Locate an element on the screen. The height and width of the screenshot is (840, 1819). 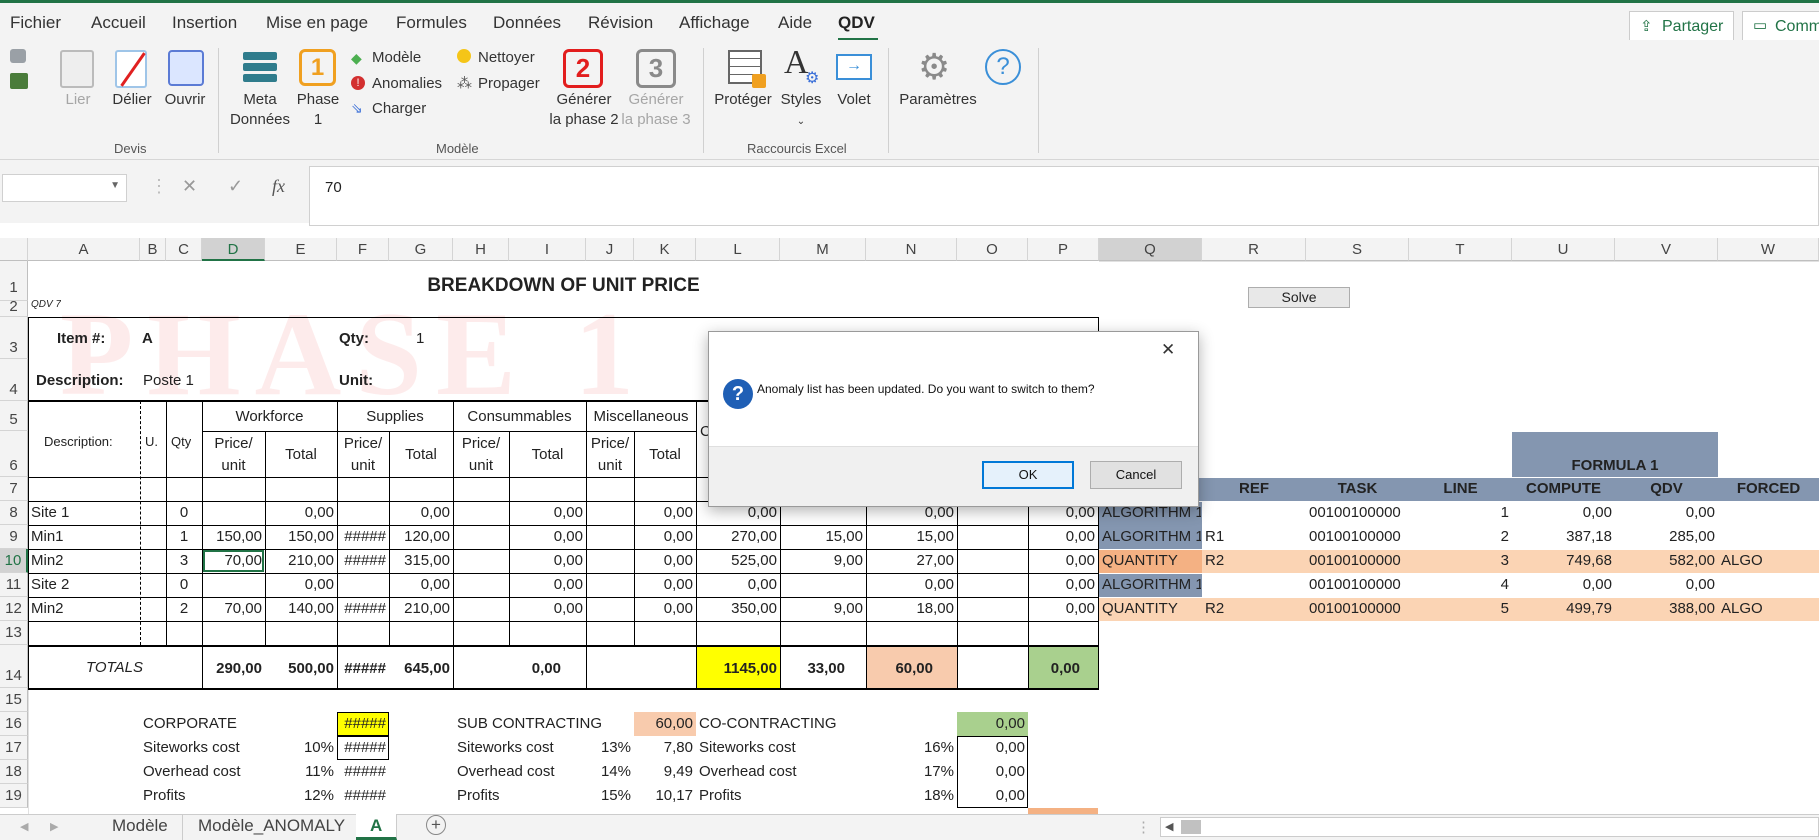
worker-icon is located at coordinates (19, 81).